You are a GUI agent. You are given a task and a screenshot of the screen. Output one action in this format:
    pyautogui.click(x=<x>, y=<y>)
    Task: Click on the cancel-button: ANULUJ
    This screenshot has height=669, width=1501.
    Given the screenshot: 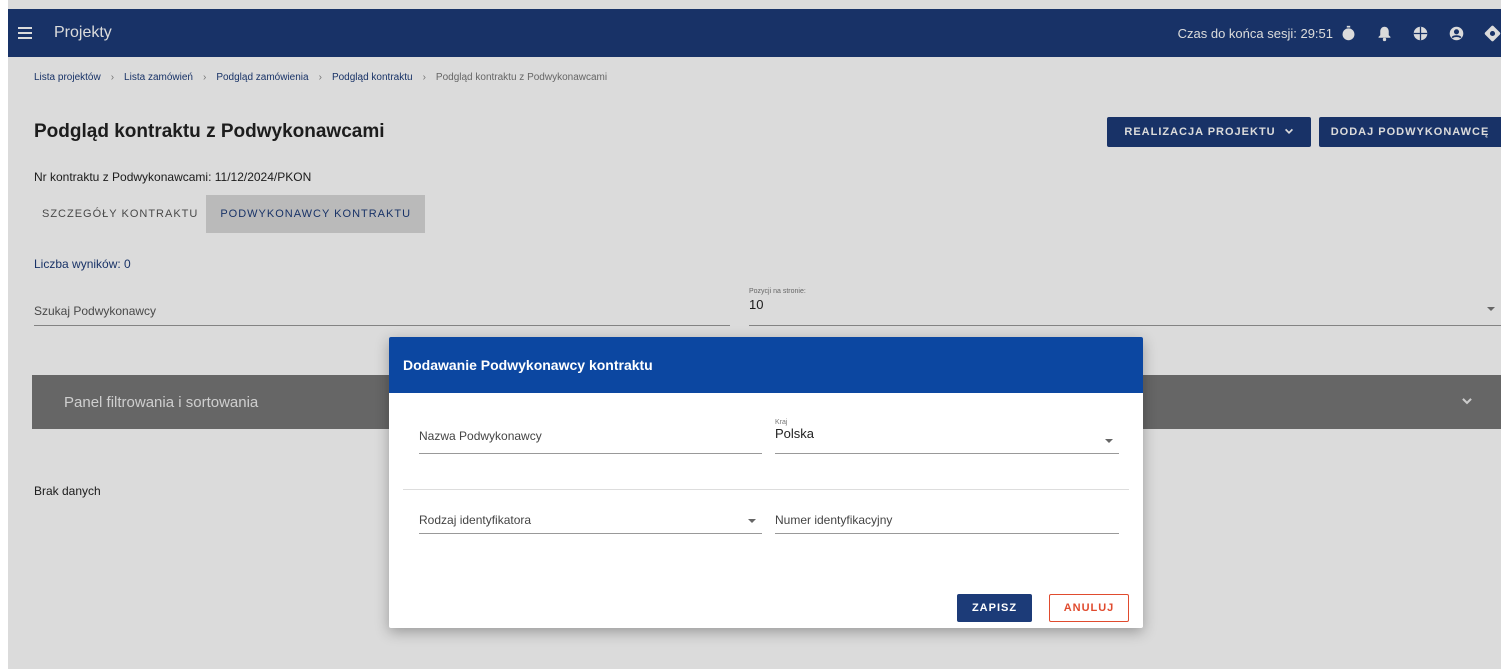 What is the action you would take?
    pyautogui.click(x=1089, y=608)
    